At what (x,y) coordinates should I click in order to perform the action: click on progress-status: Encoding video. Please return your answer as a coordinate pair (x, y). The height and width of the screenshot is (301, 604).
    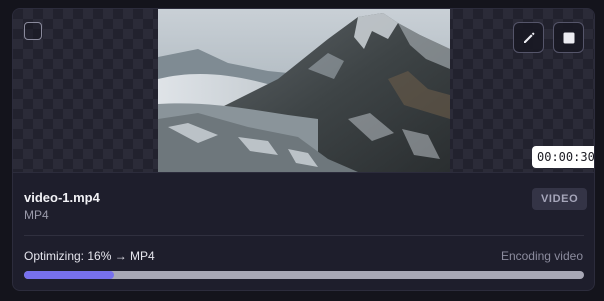
    Looking at the image, I should click on (541, 256).